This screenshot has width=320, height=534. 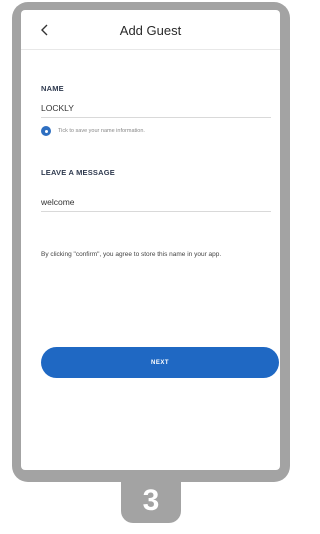 What do you see at coordinates (101, 131) in the screenshot?
I see `save-hint-text: Tick to save your name information.` at bounding box center [101, 131].